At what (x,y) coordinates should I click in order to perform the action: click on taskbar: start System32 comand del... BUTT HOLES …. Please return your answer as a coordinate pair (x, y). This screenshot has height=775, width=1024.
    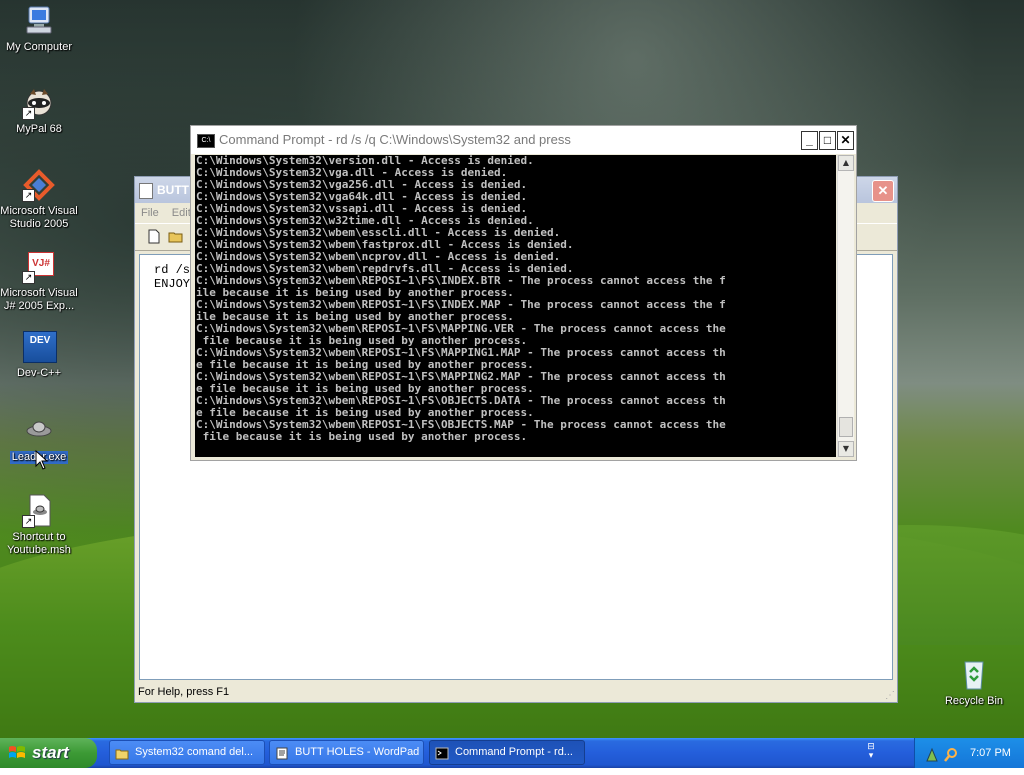
    Looking at the image, I should click on (512, 753).